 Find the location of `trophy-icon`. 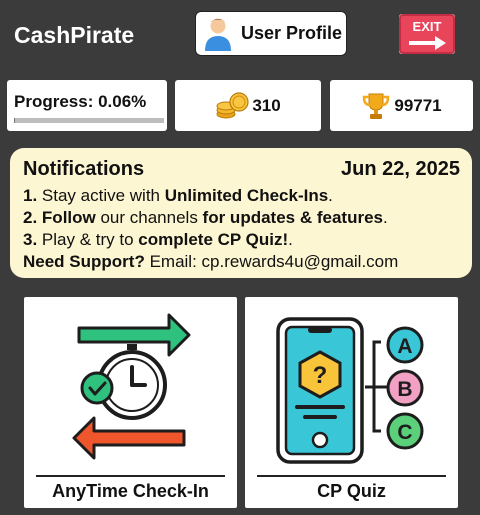

trophy-icon is located at coordinates (376, 106).